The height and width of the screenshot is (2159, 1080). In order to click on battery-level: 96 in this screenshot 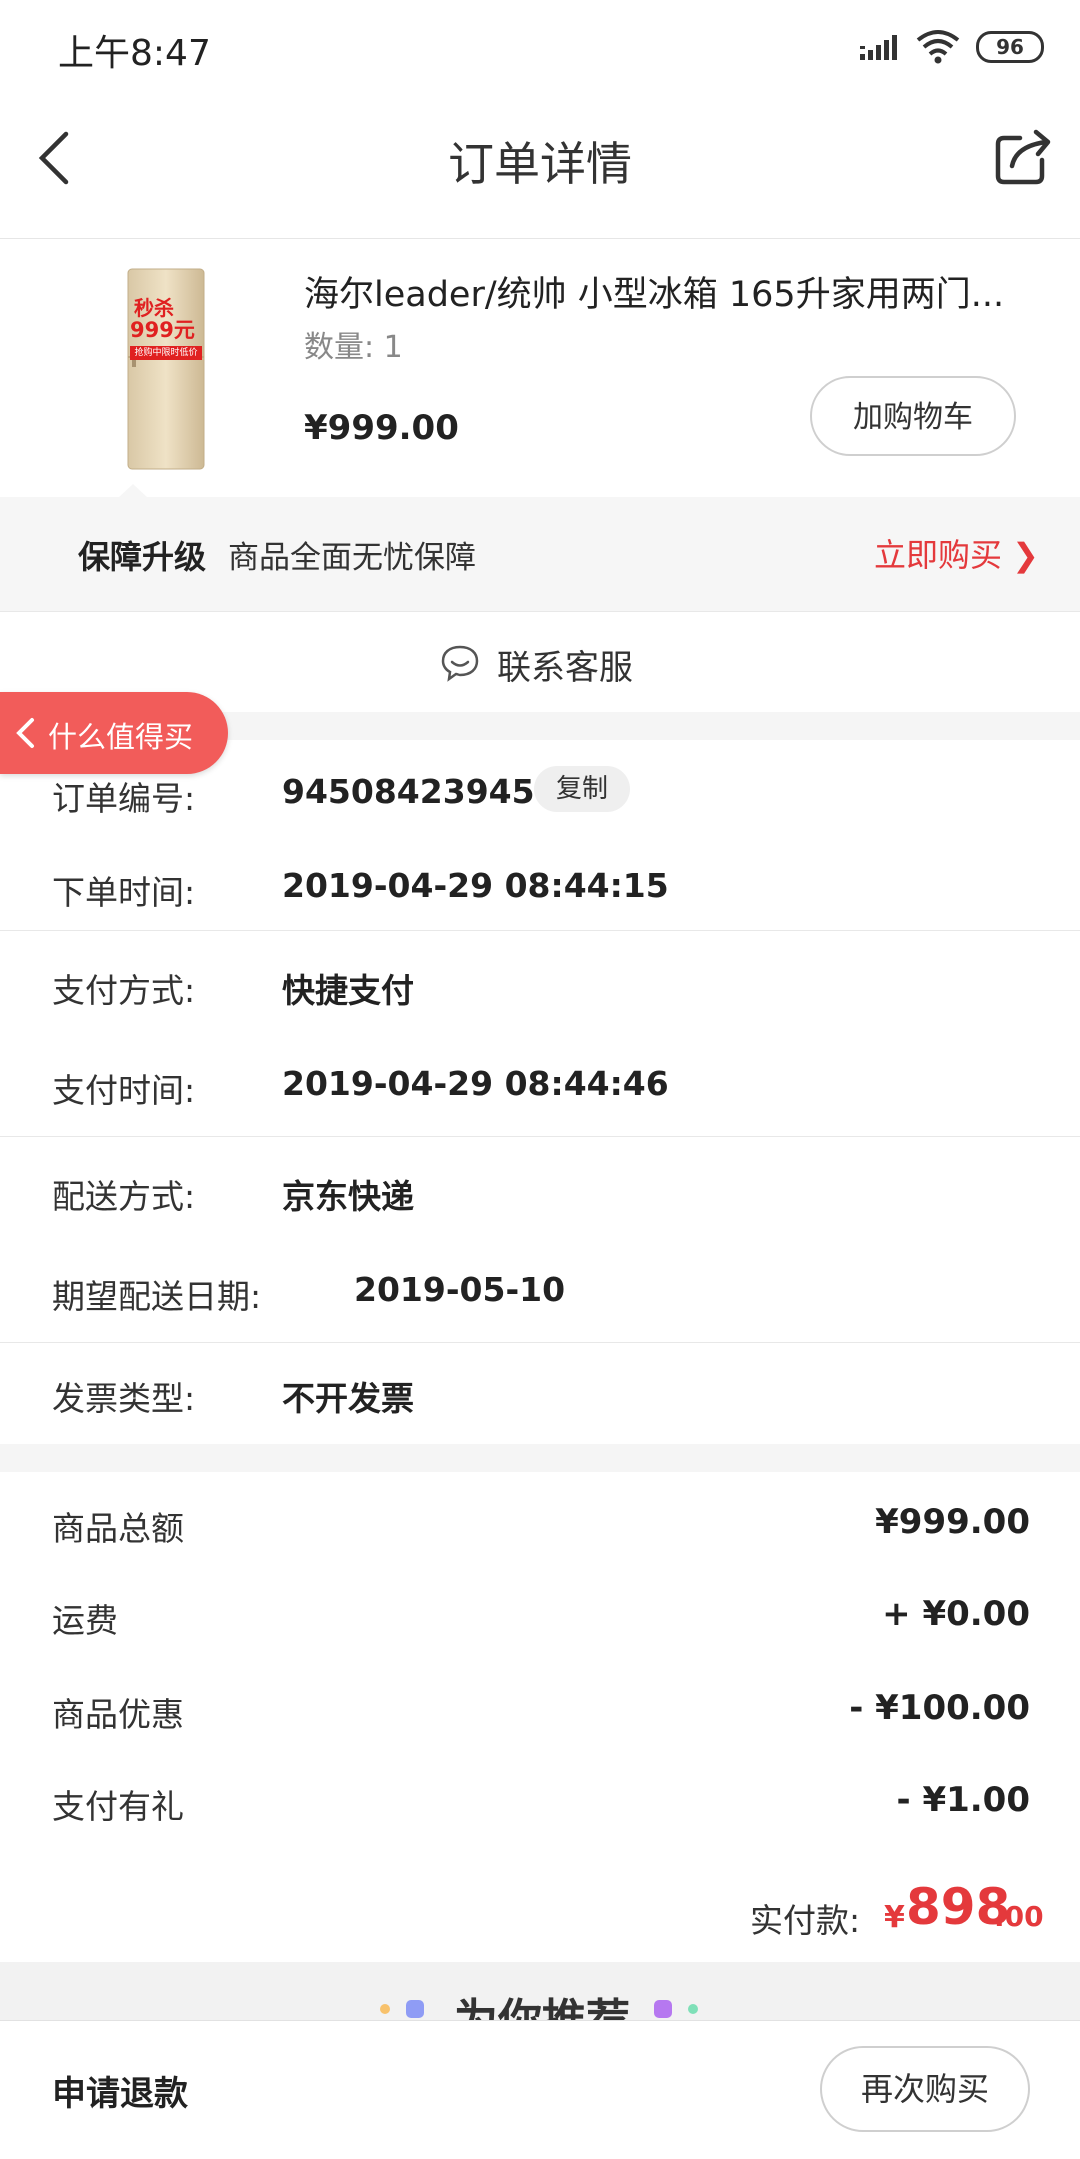, I will do `click(1010, 47)`.